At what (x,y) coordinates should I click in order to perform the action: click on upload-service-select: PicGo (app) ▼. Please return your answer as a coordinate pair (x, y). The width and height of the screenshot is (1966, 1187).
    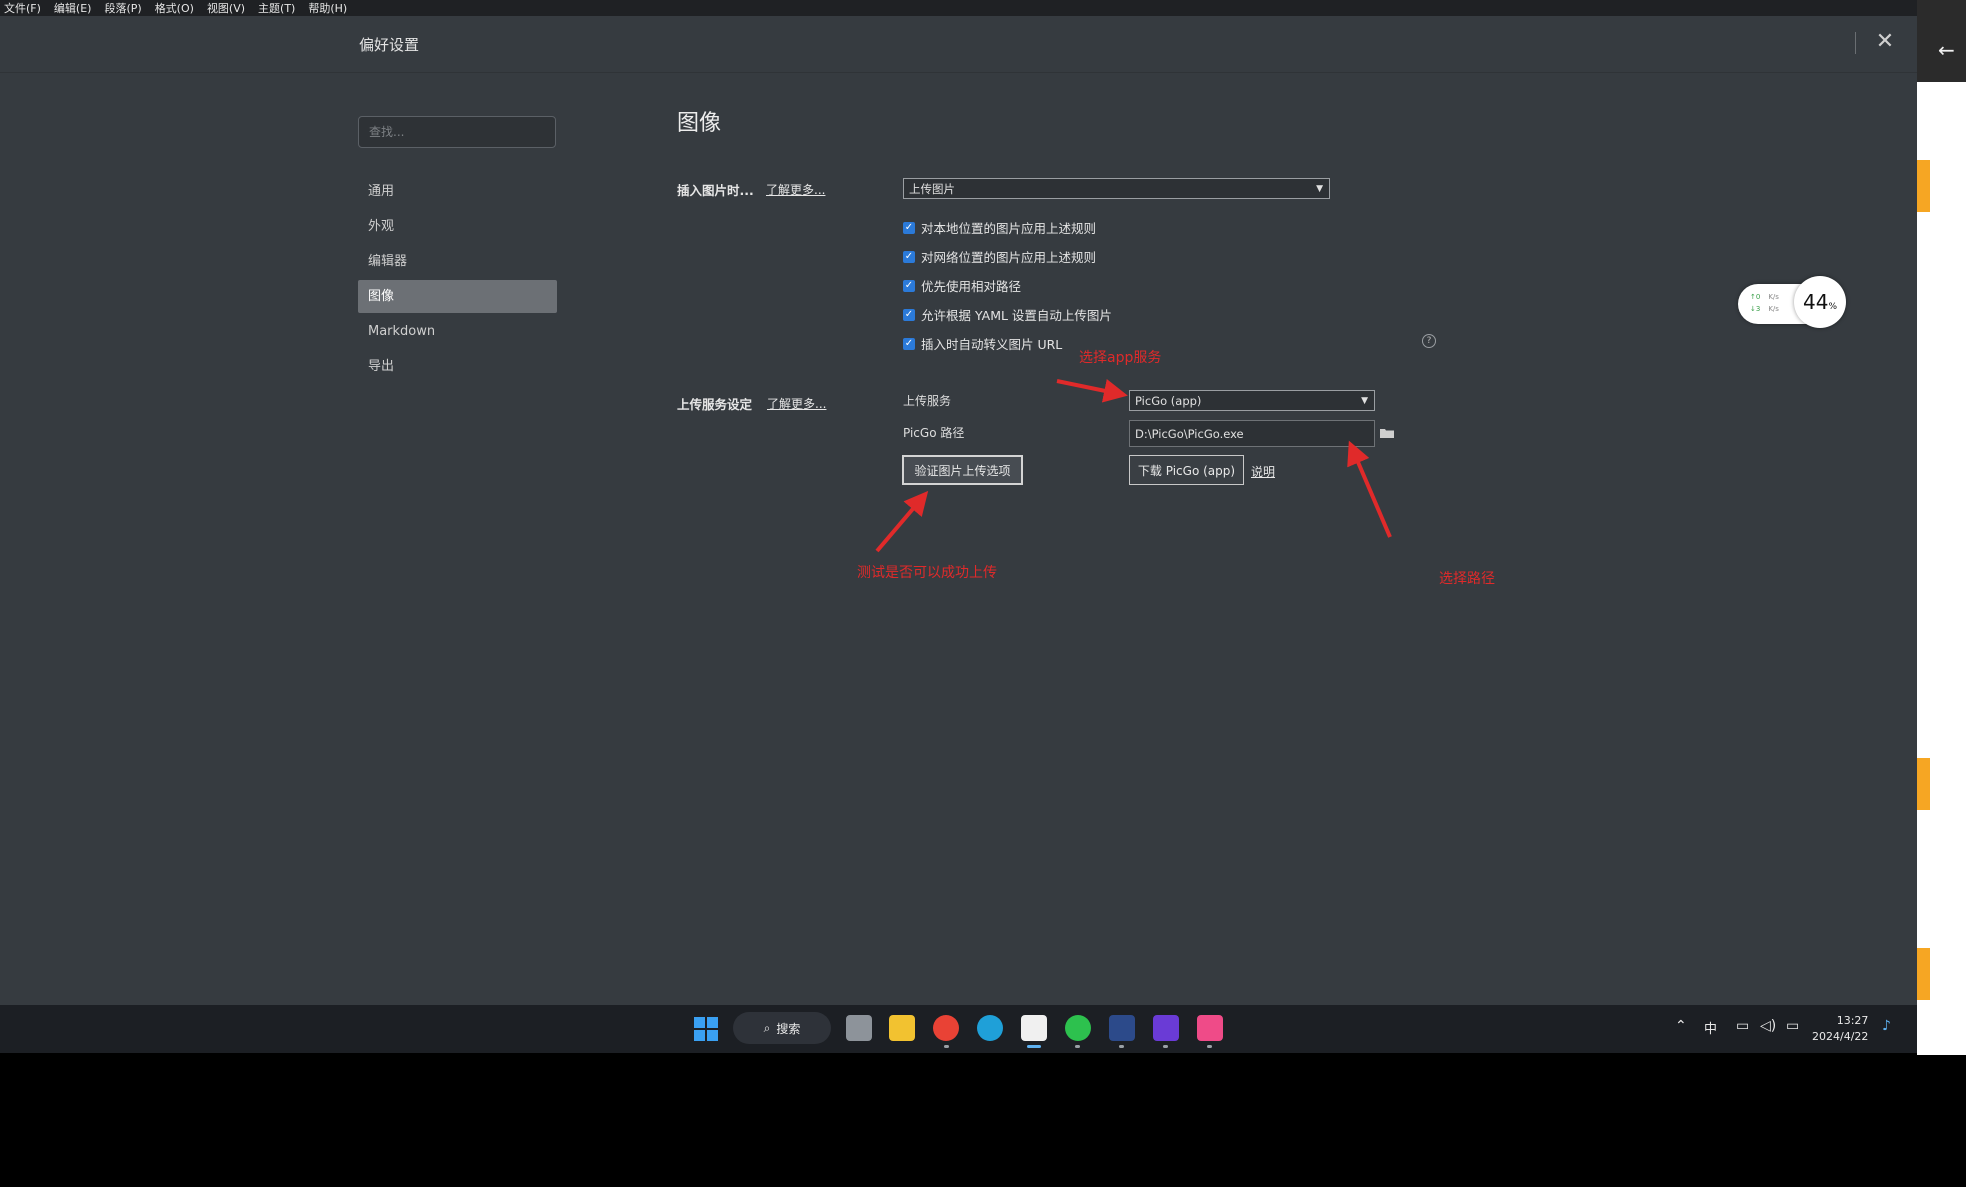
    Looking at the image, I should click on (1252, 400).